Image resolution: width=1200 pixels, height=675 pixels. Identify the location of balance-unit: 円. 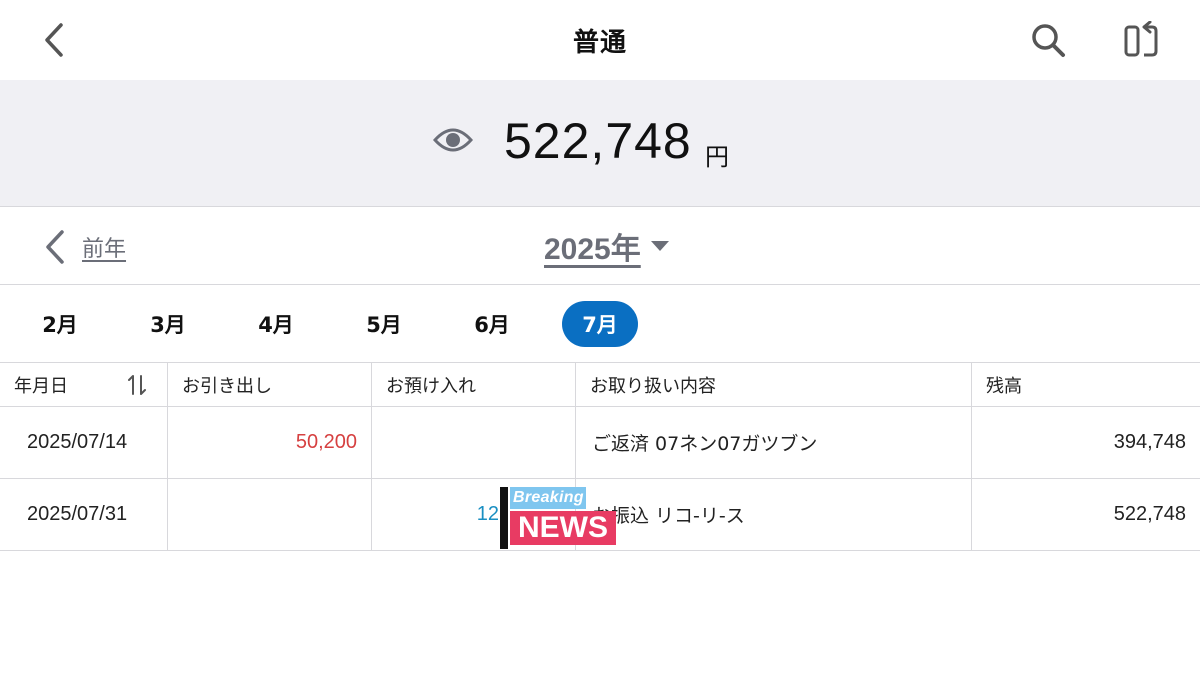
(717, 157).